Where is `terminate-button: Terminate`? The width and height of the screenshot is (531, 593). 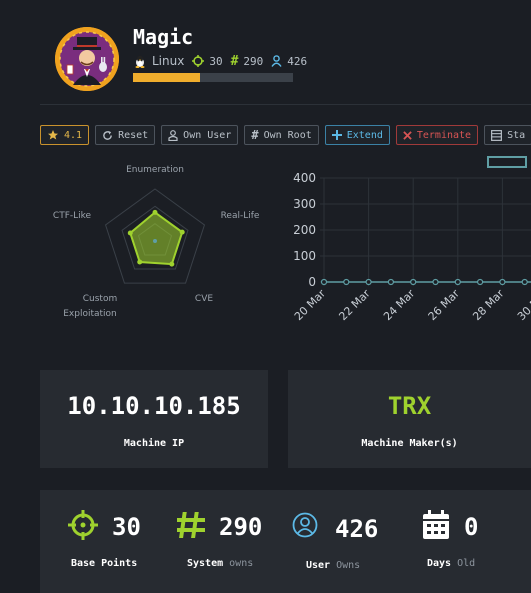 terminate-button: Terminate is located at coordinates (437, 135).